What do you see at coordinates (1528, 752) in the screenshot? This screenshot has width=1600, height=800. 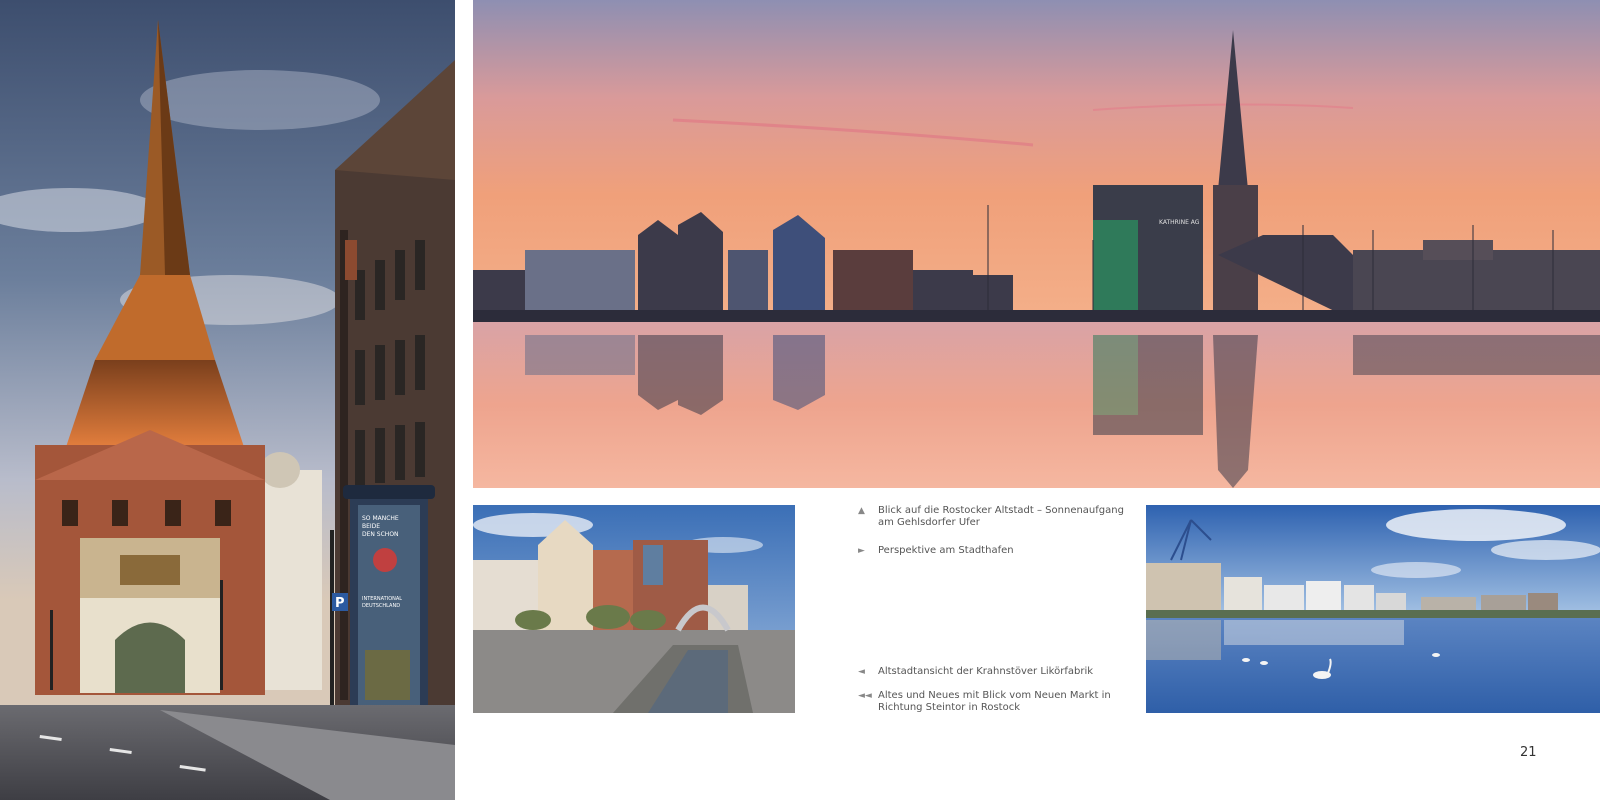 I see `page-number: 21` at bounding box center [1528, 752].